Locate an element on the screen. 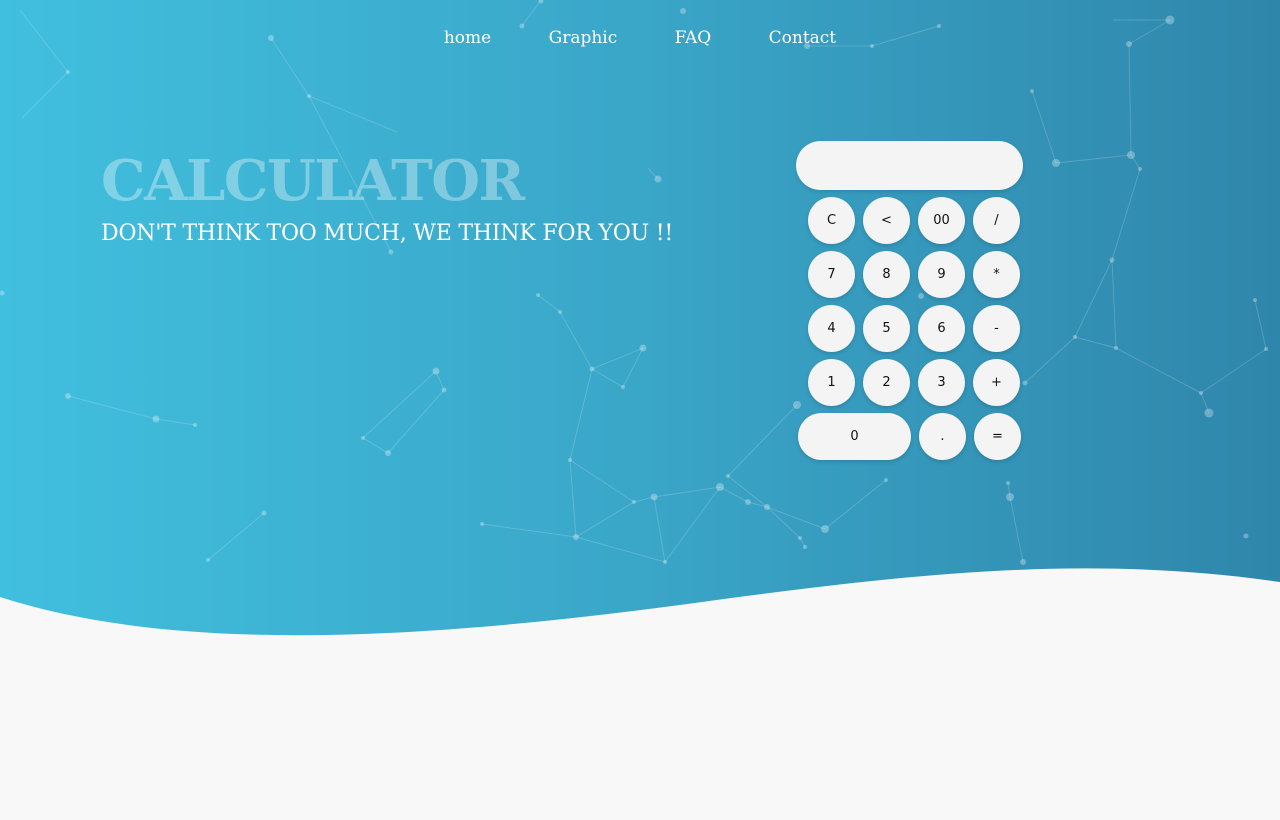  subtract-button: - is located at coordinates (996, 328).